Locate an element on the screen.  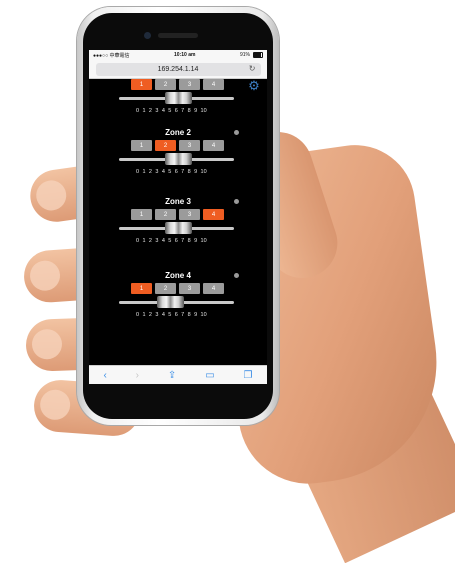
zone-title: Zone 2 is located at coordinates (178, 132).